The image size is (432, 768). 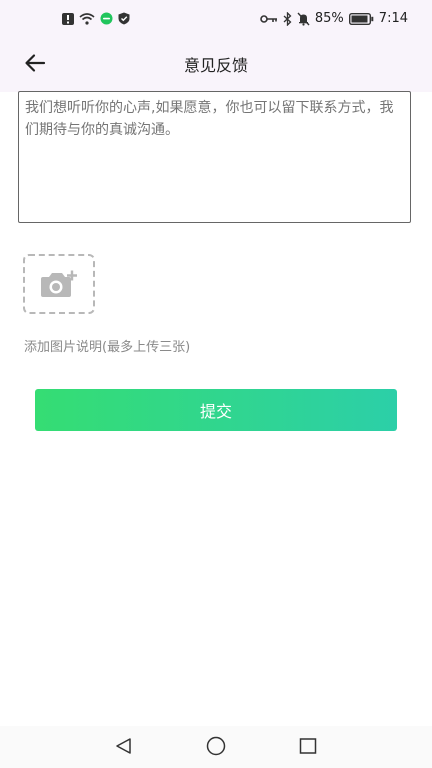 I want to click on clock: 7:14, so click(x=393, y=18).